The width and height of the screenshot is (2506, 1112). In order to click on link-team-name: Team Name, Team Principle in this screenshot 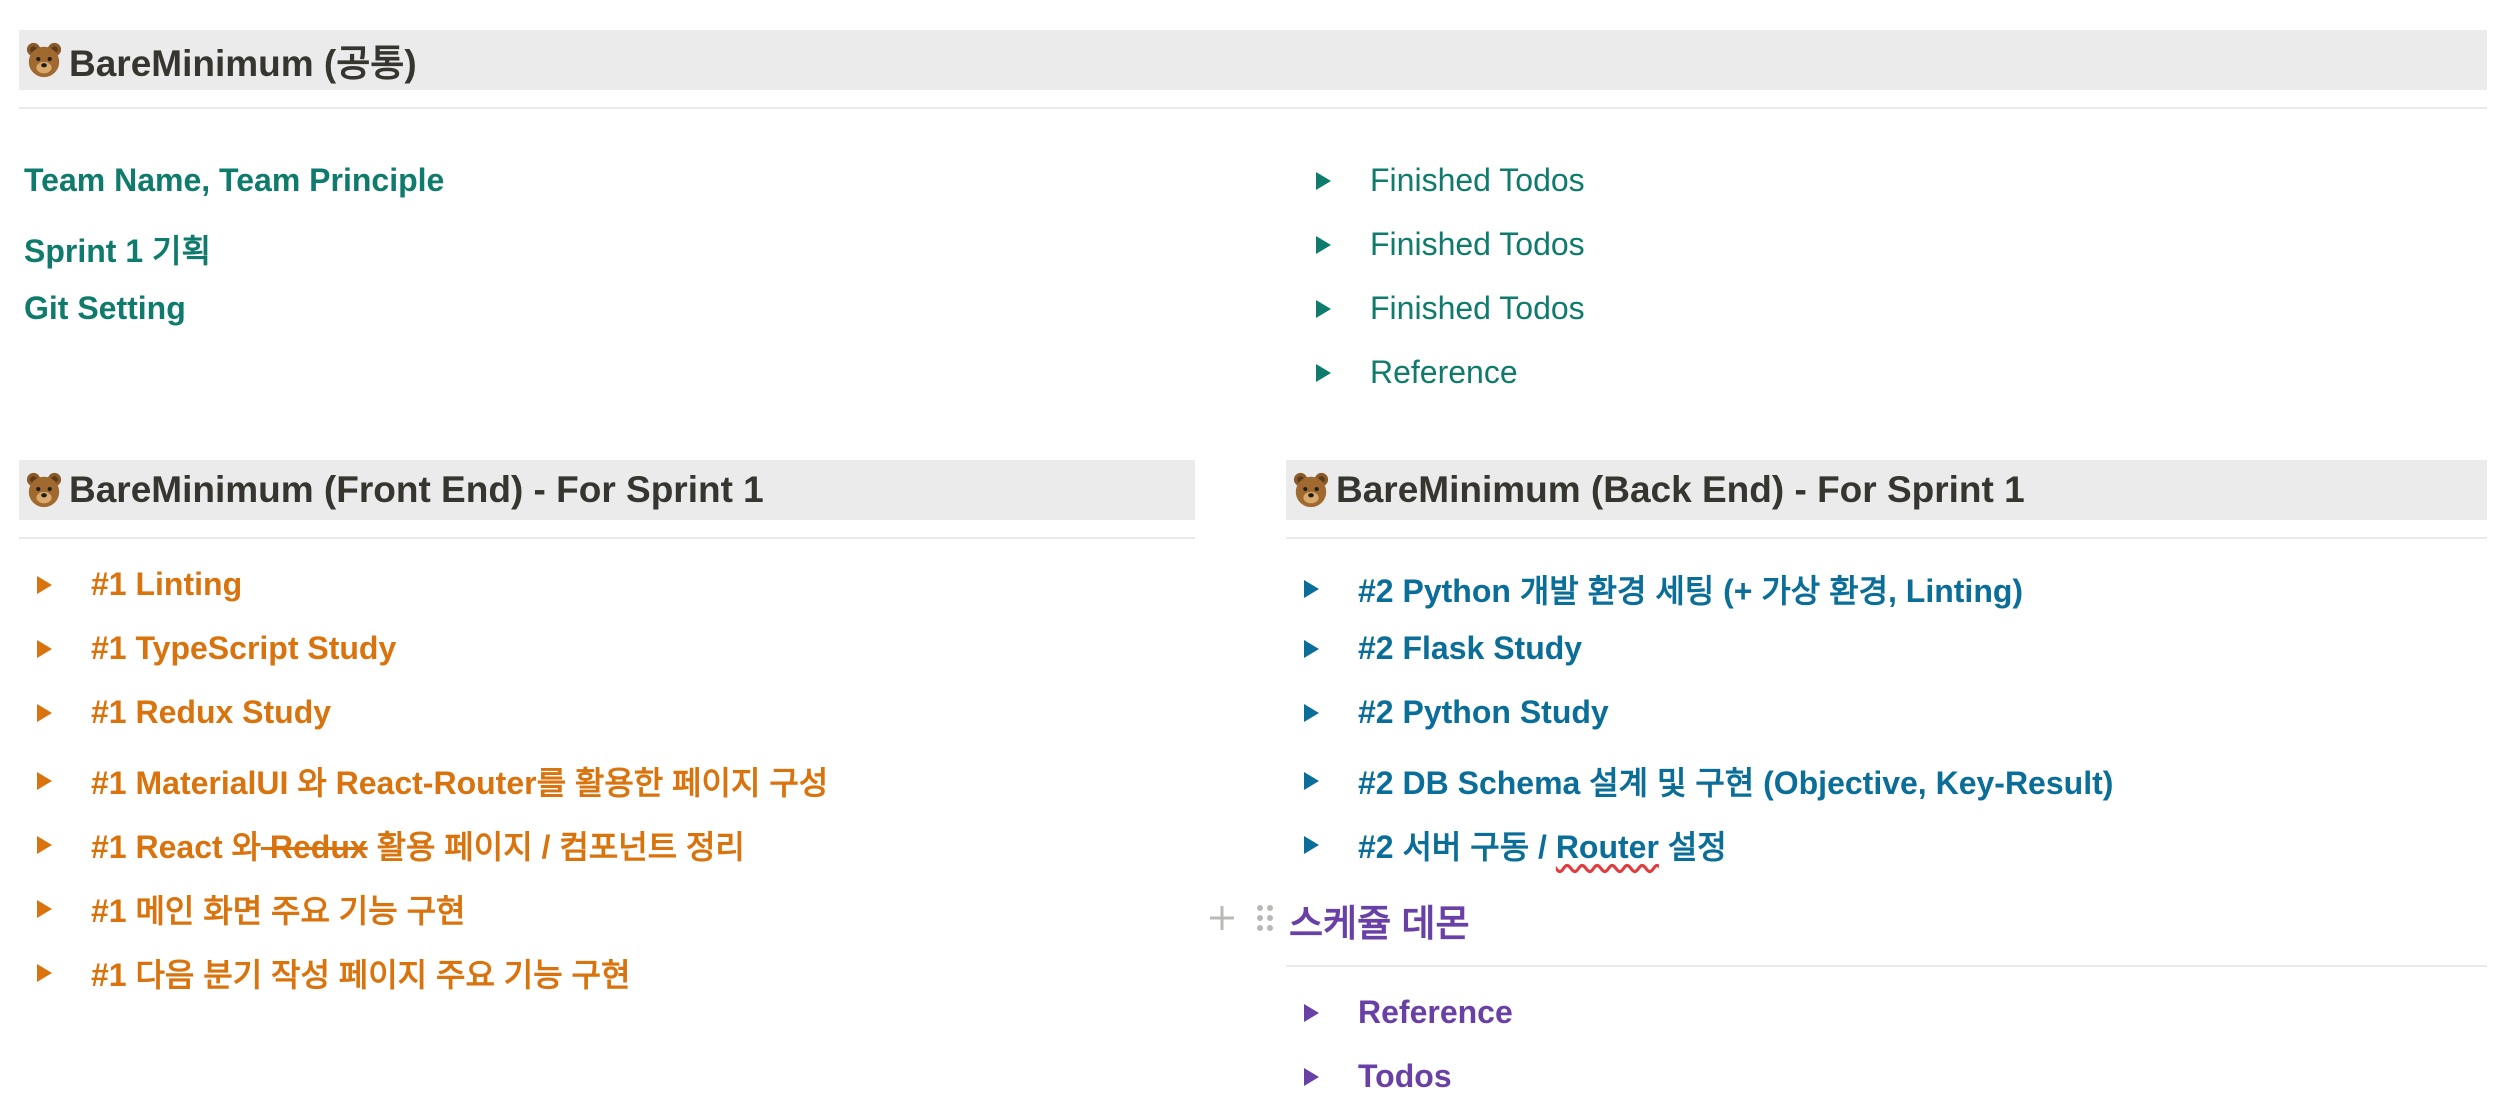, I will do `click(234, 180)`.